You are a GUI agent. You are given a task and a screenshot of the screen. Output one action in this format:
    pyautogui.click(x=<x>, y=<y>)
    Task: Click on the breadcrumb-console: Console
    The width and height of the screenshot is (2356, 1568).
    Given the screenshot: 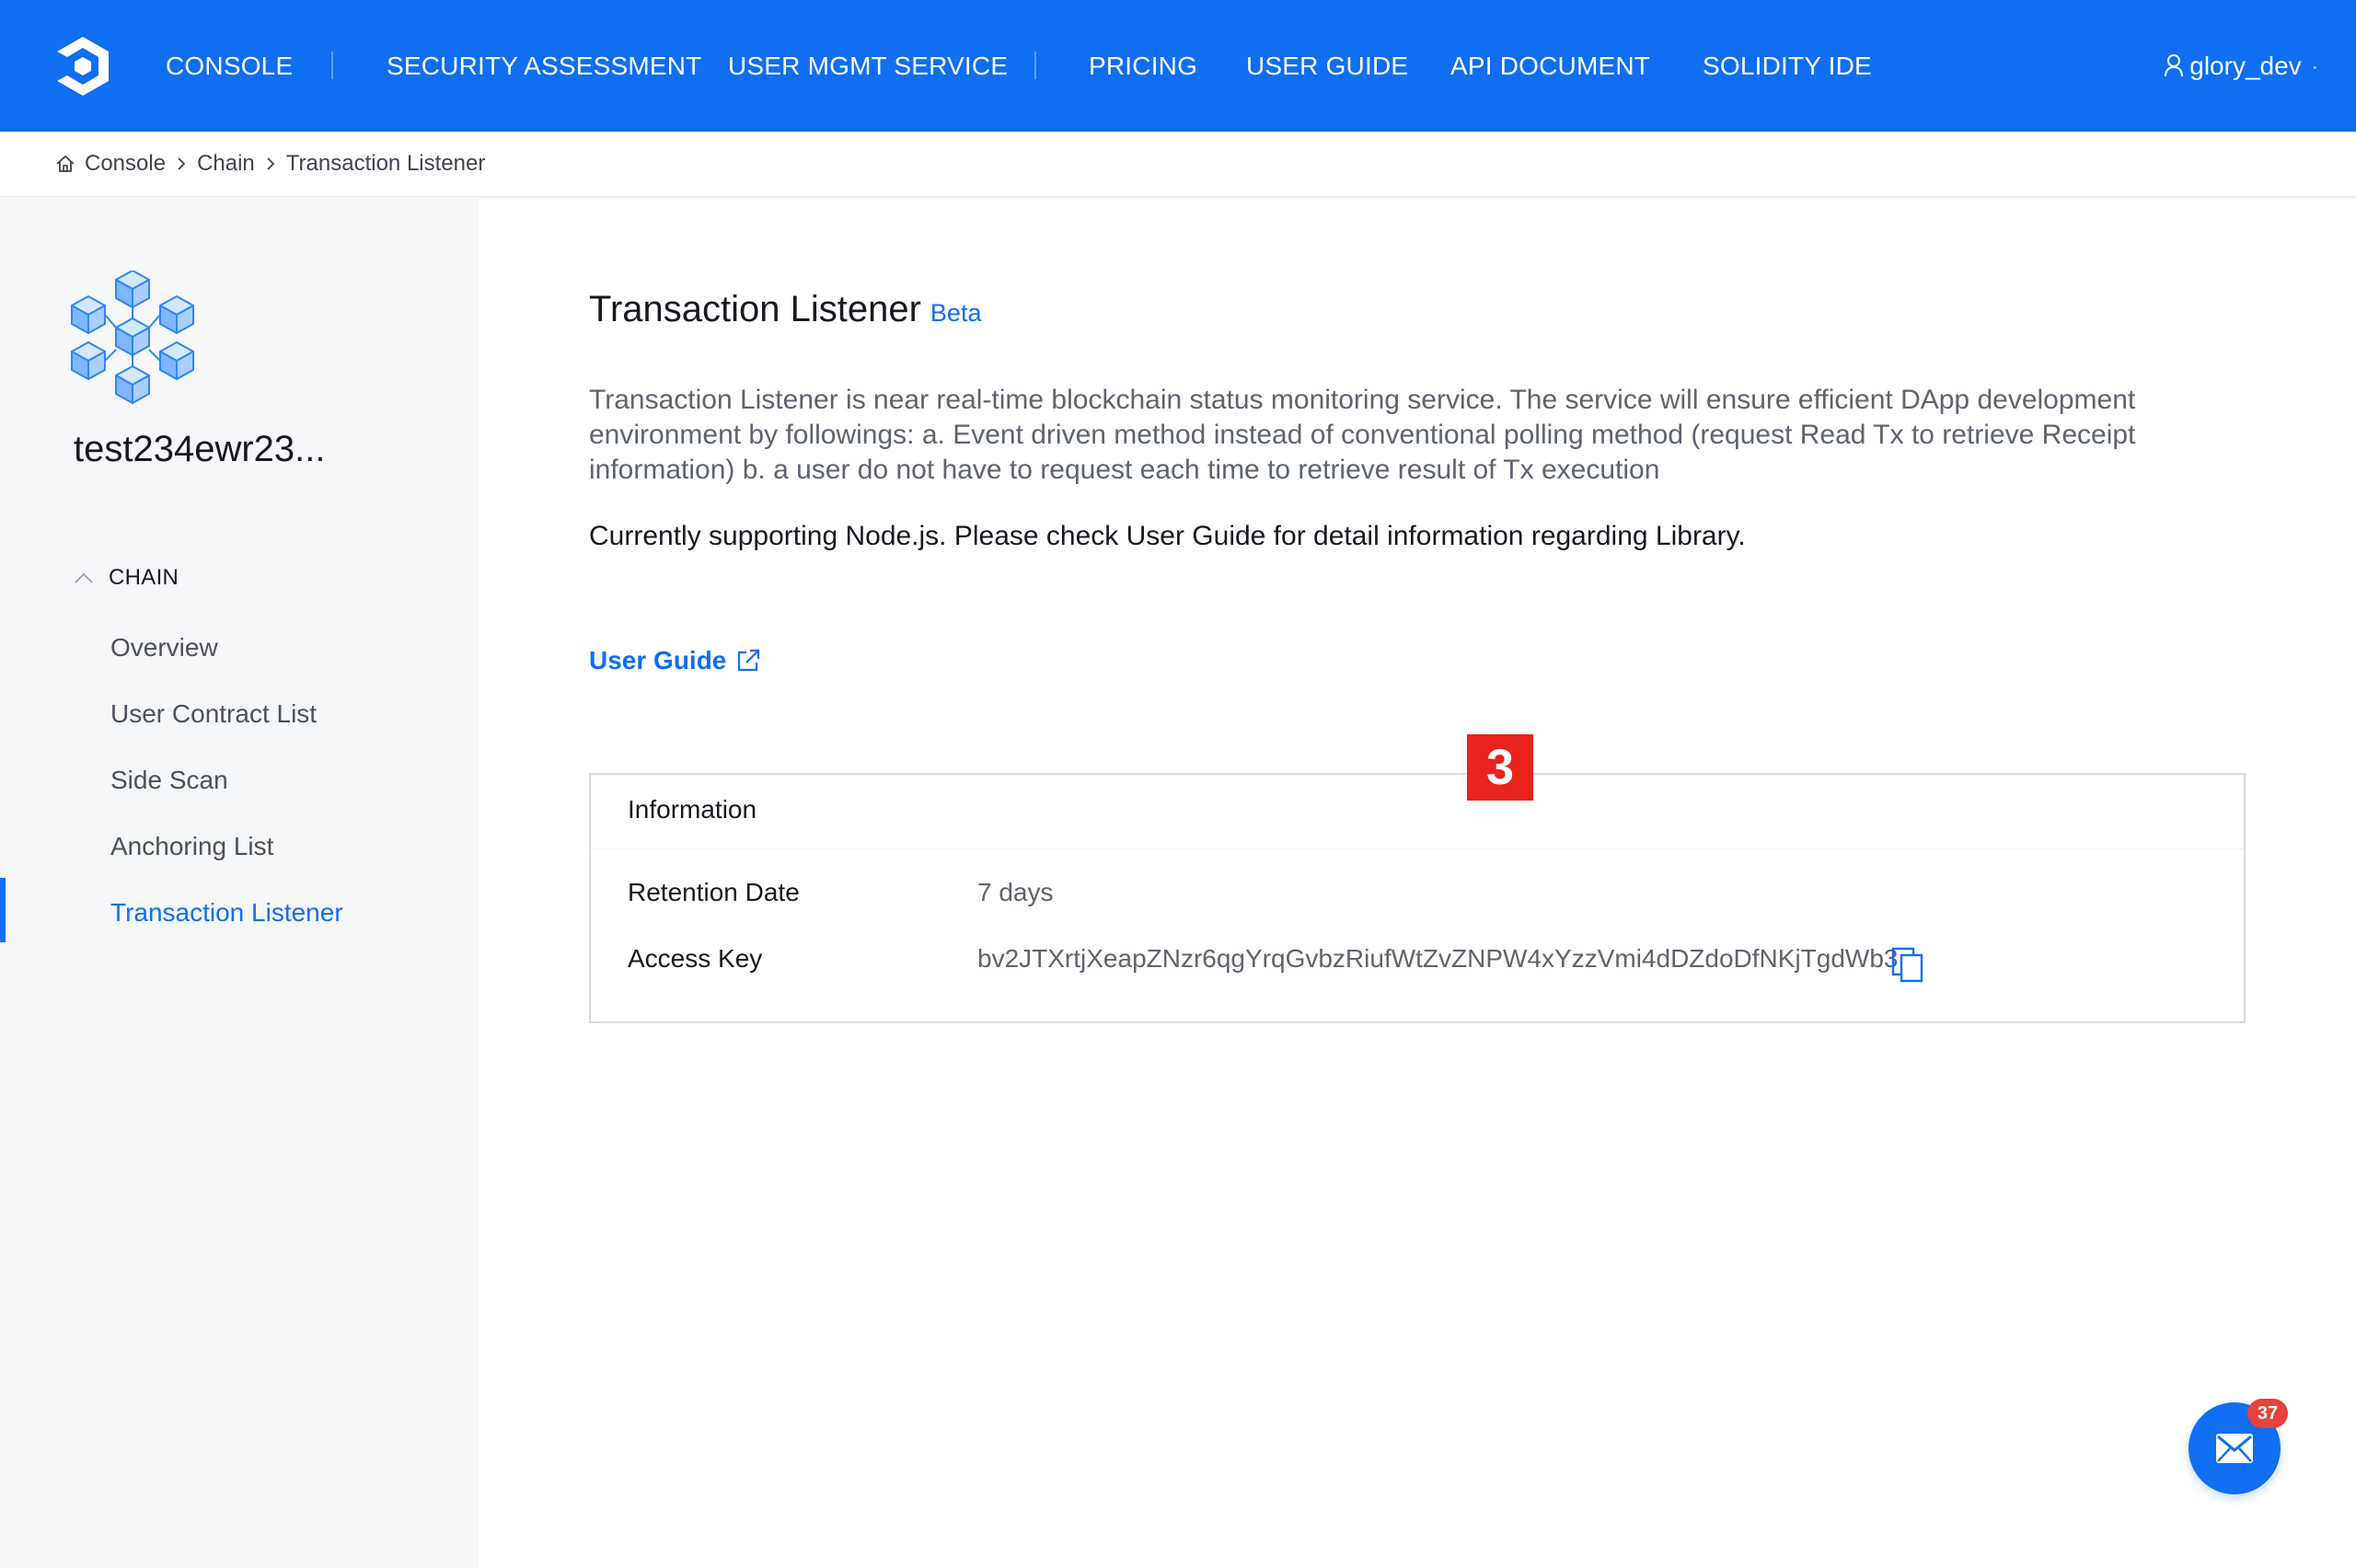 What is the action you would take?
    pyautogui.click(x=126, y=164)
    